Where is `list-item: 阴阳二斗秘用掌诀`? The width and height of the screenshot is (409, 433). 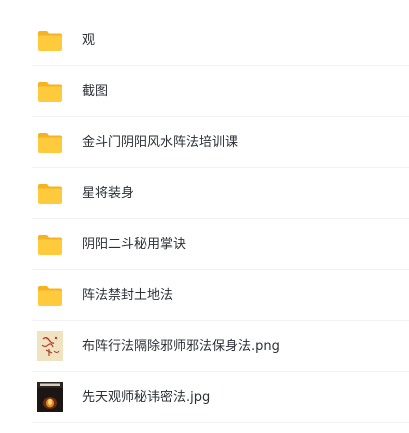
list-item: 阴阳二斗秘用掌诀 is located at coordinates (204, 244).